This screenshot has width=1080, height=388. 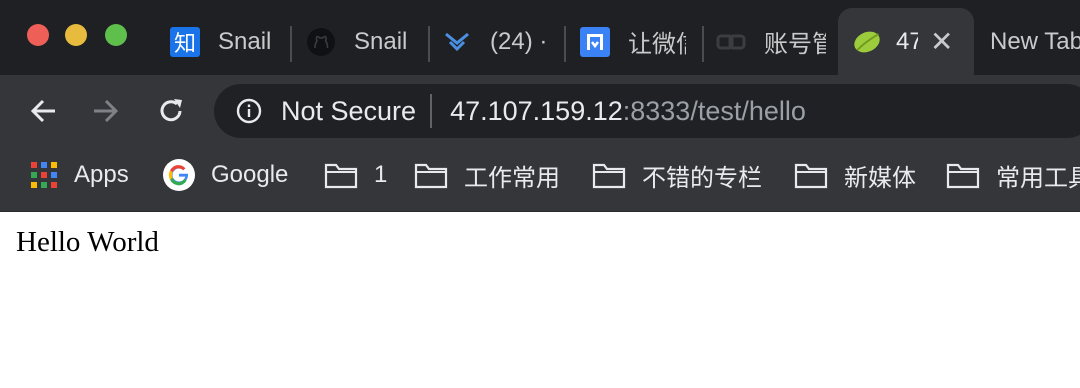 I want to click on reload-icon, so click(x=171, y=110).